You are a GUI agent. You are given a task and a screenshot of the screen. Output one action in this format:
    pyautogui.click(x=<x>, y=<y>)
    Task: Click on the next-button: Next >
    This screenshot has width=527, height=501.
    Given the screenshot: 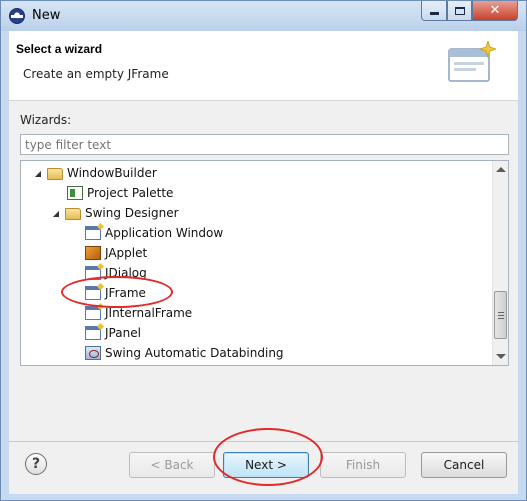 What is the action you would take?
    pyautogui.click(x=266, y=465)
    